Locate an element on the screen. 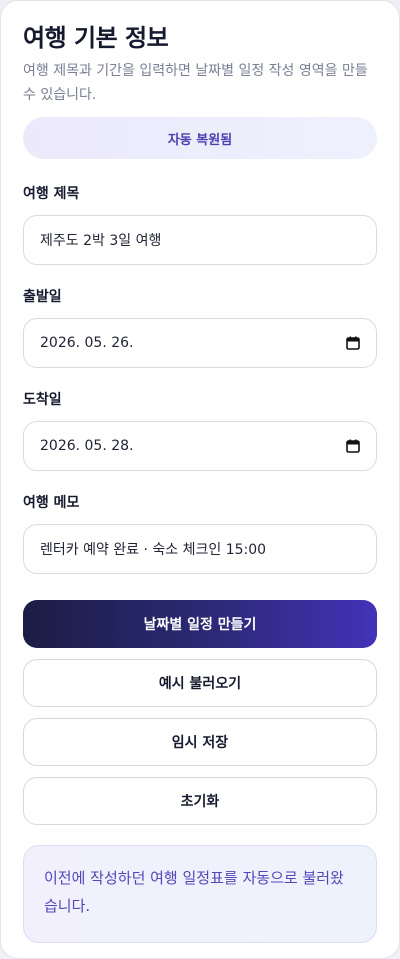 This screenshot has height=959, width=400. generate-schedule-button: 날짜별 일정 만들기 is located at coordinates (200, 624).